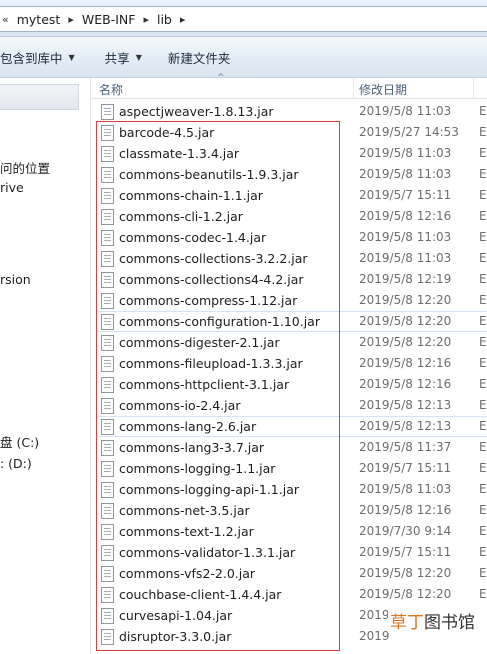 The width and height of the screenshot is (487, 654). I want to click on file-modified-date: 2019/5/27 14:53, so click(409, 132).